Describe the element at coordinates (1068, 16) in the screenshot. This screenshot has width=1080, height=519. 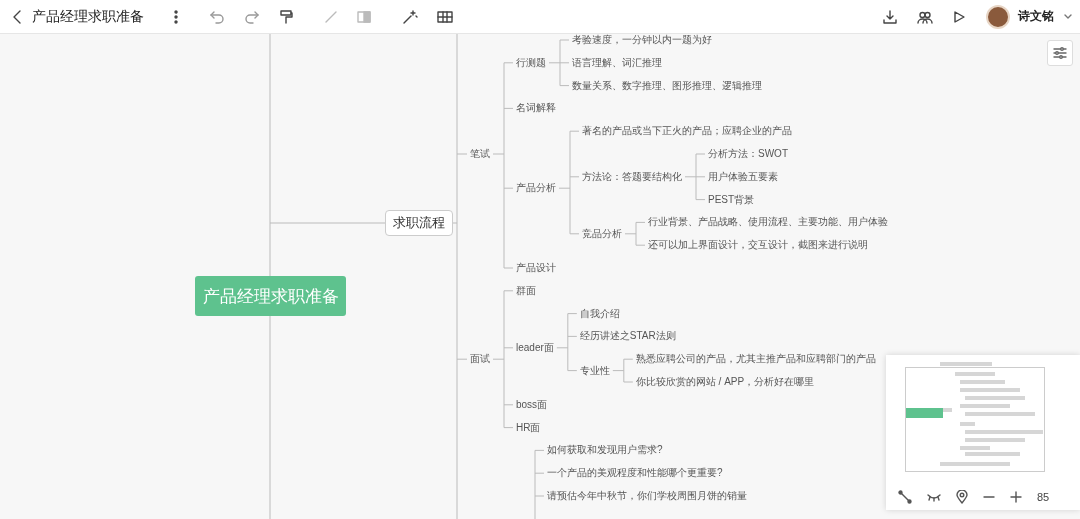
I see `caret-icon` at that location.